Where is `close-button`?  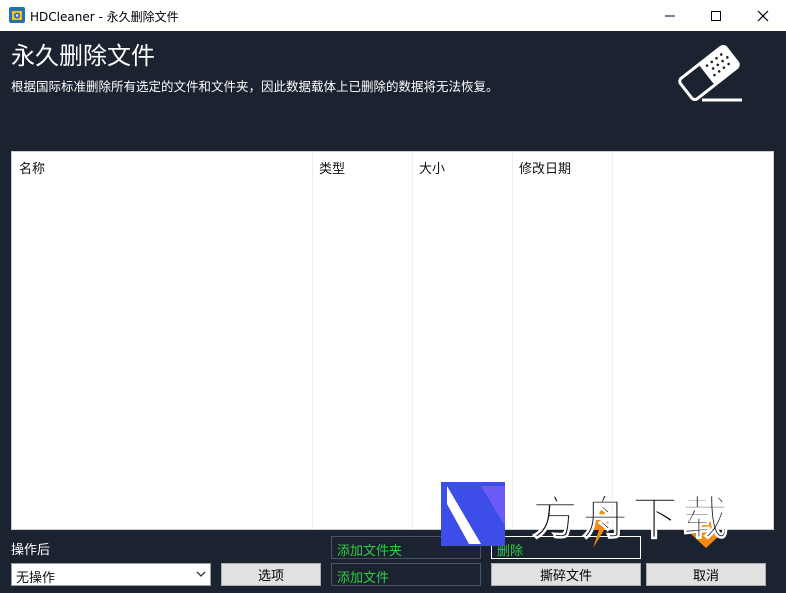
close-button is located at coordinates (763, 15).